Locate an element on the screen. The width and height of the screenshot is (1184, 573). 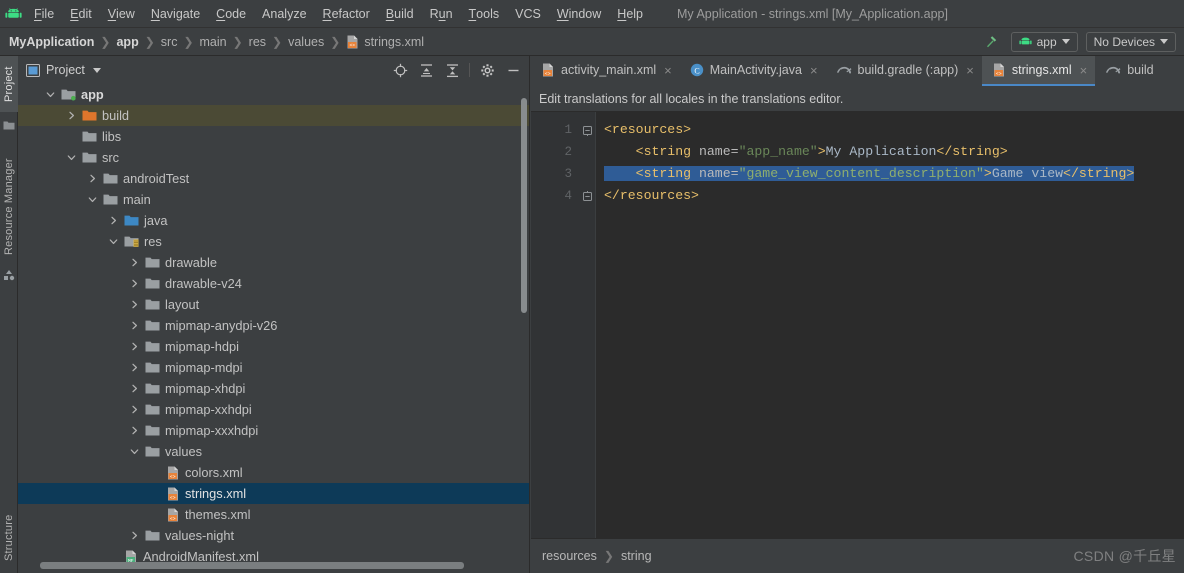
editor-tab-label: build is located at coordinates (1140, 70).